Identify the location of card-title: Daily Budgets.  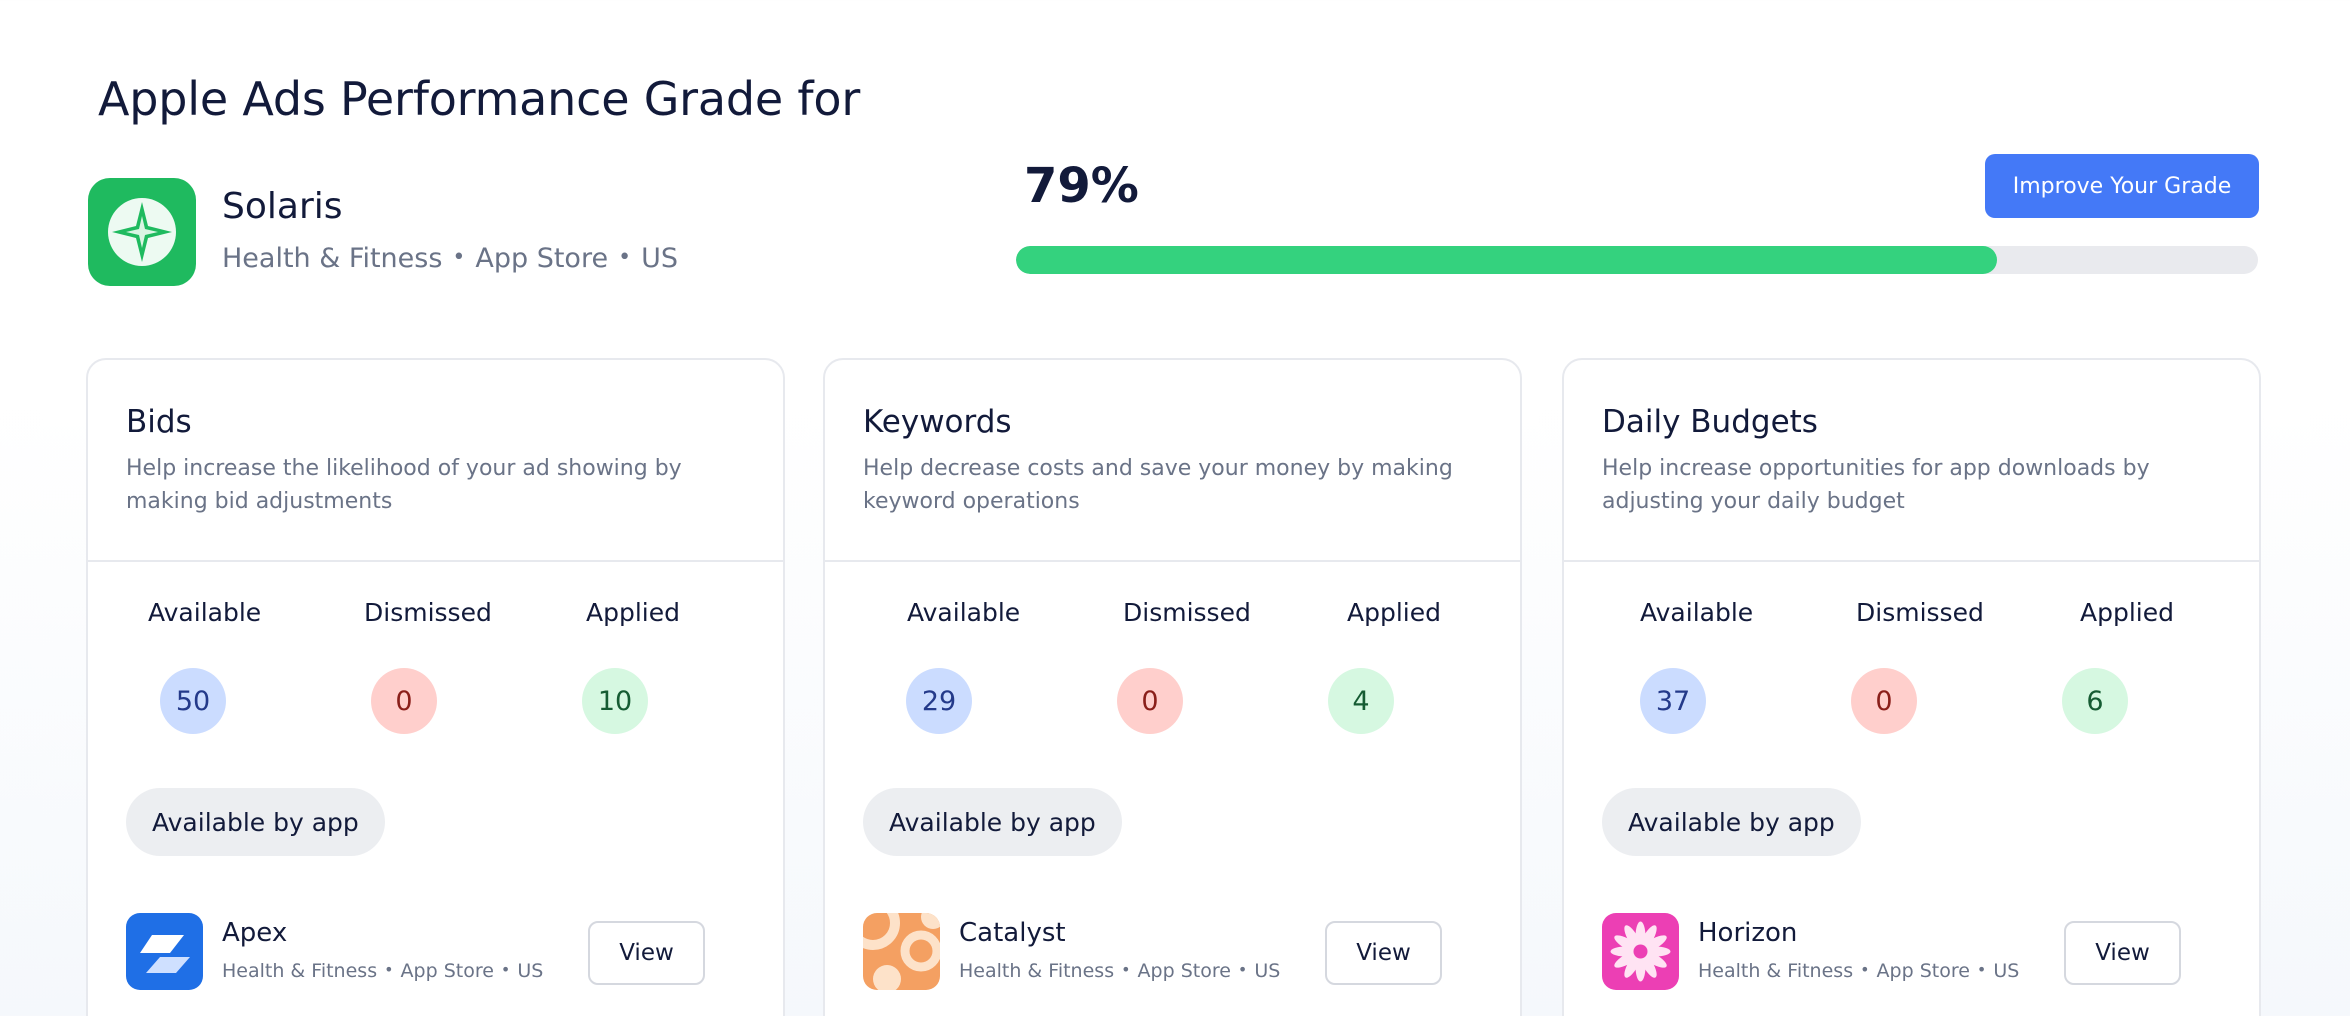
(1710, 422).